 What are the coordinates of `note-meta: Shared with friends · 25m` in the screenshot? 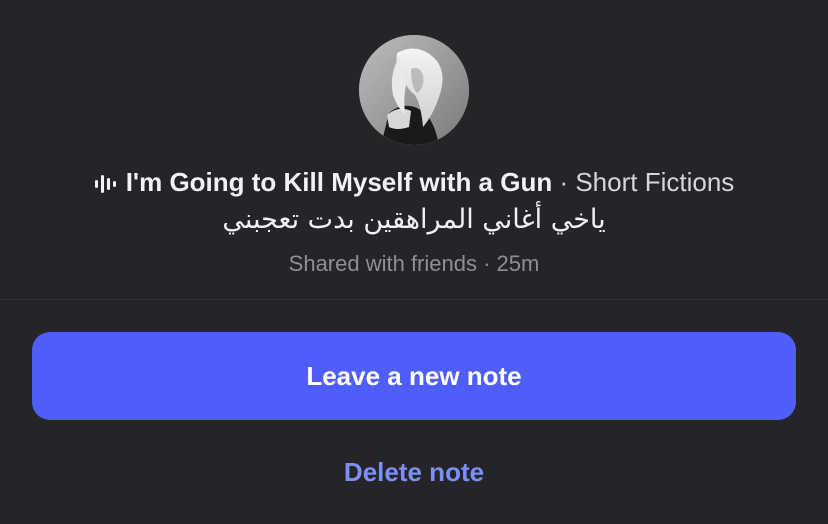 It's located at (414, 264).